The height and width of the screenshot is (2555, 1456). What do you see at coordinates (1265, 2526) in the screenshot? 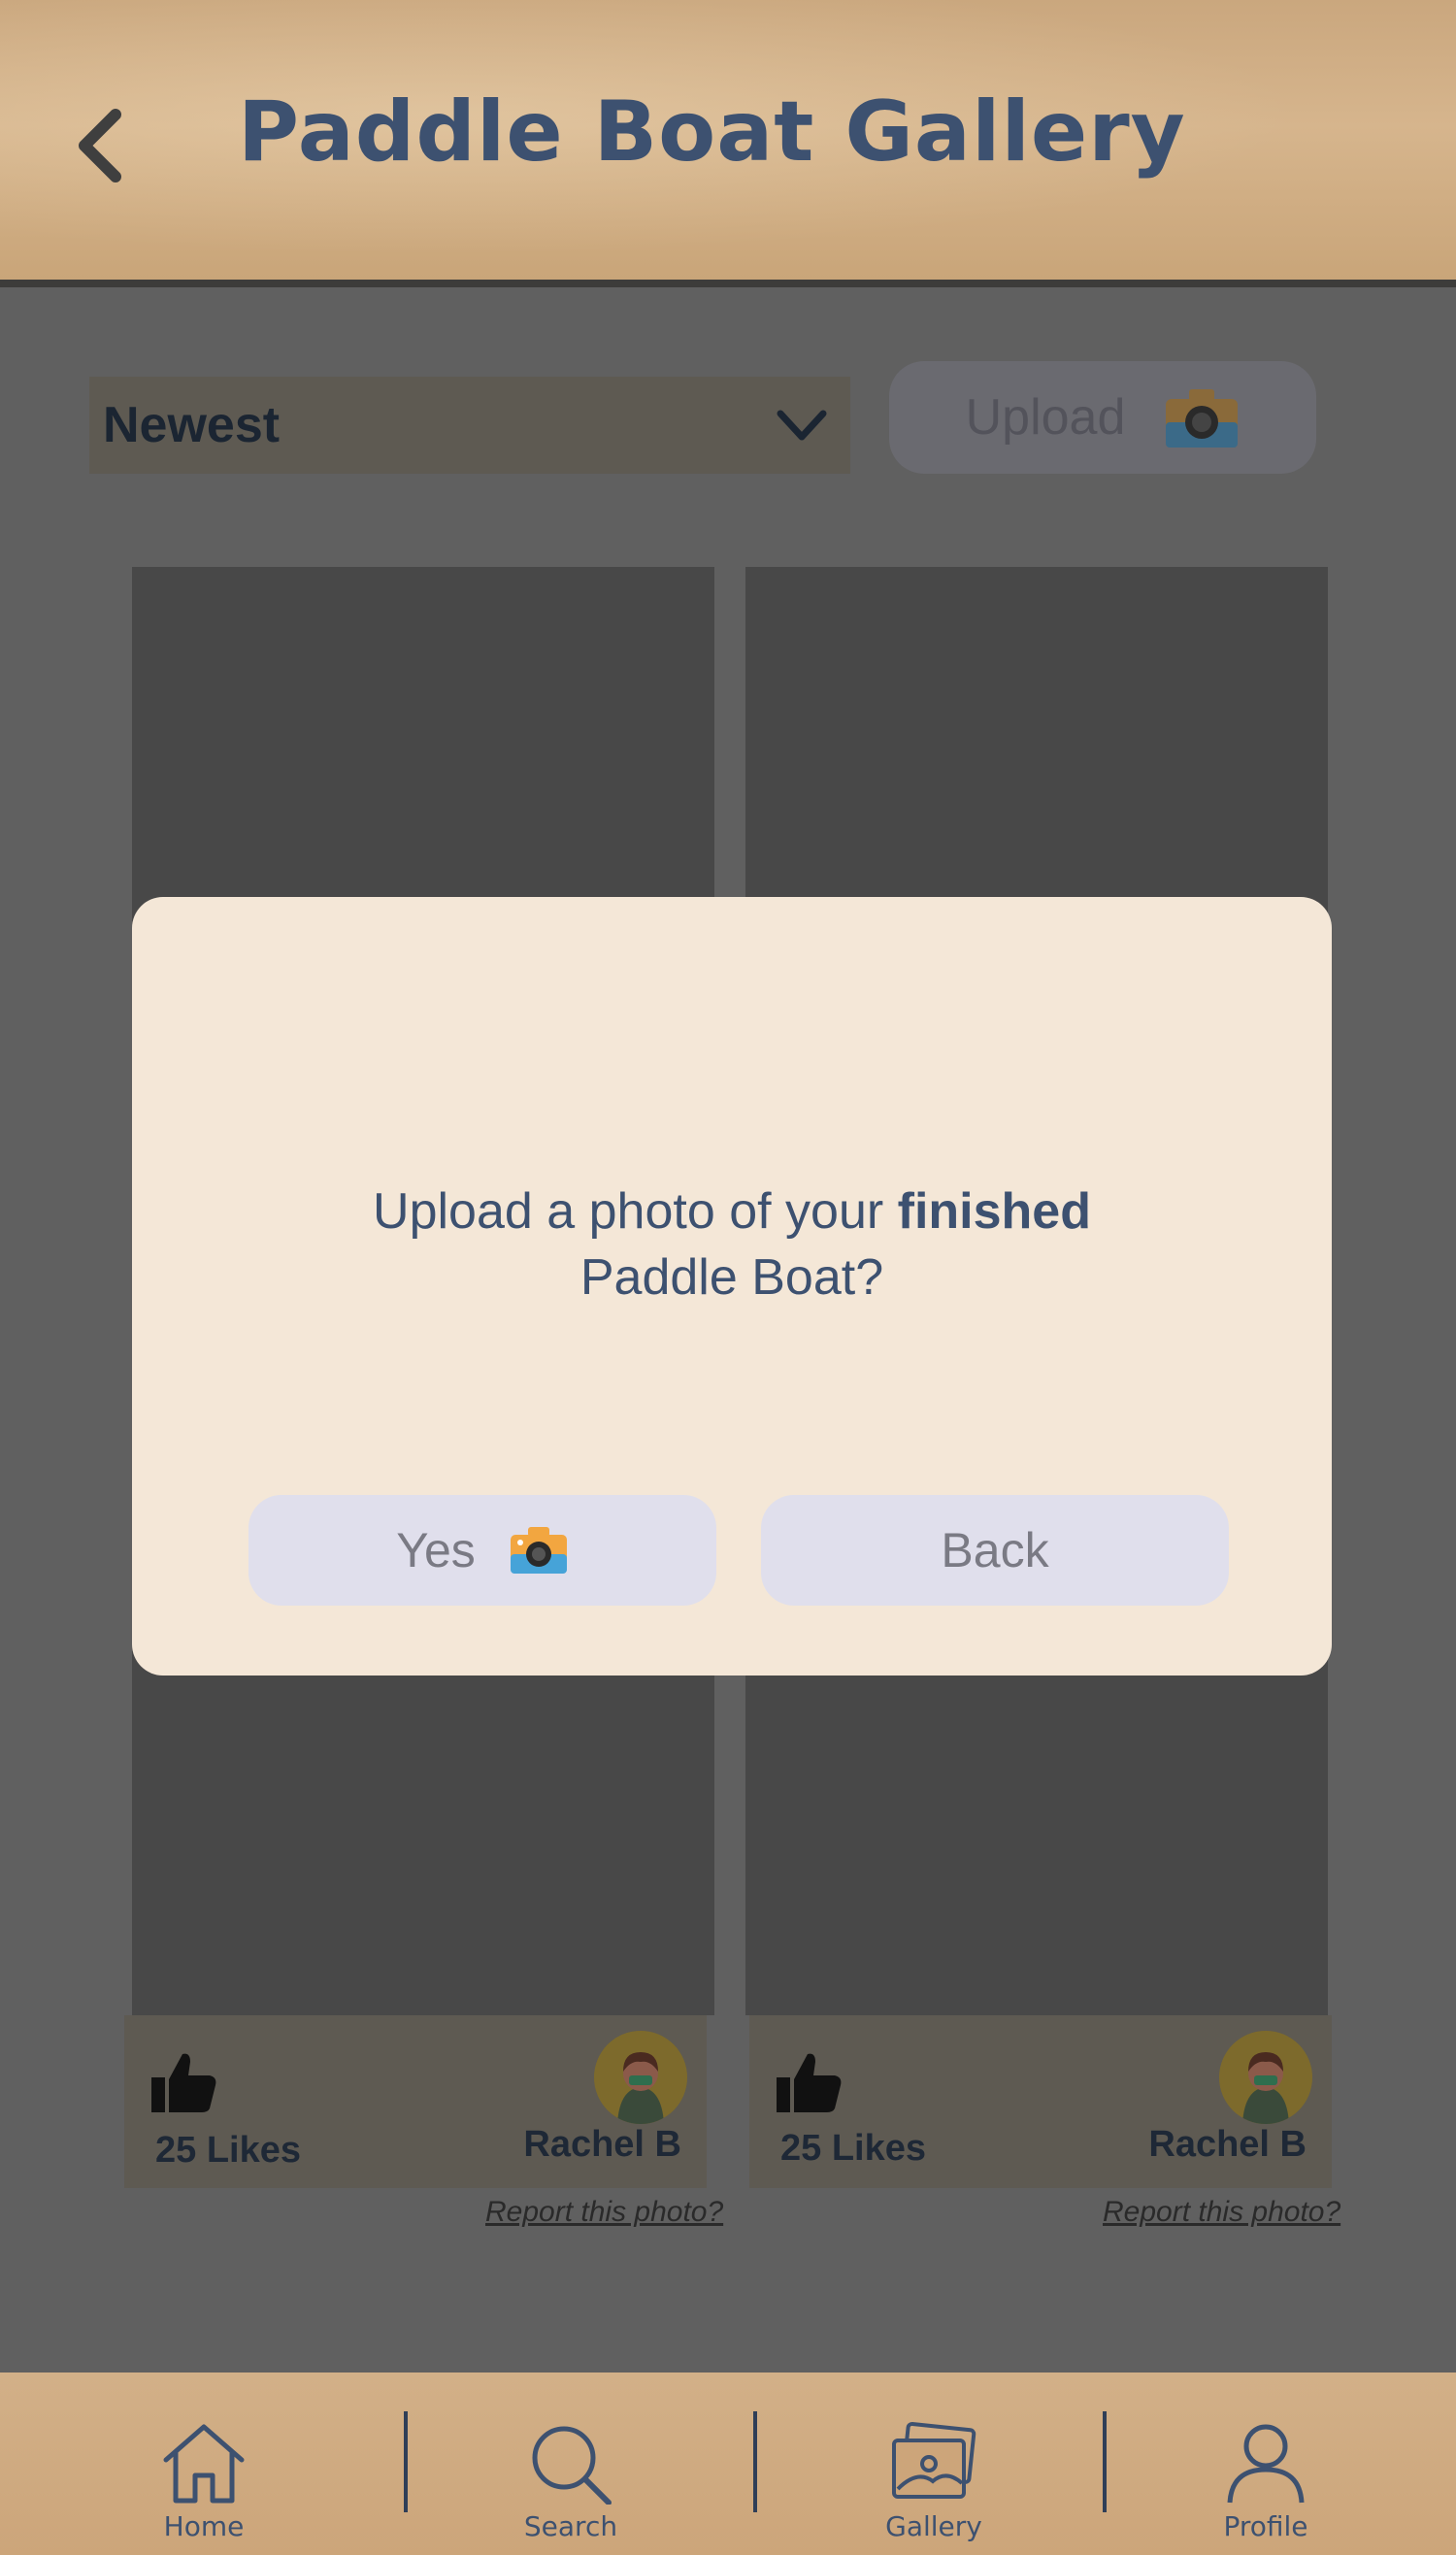
I see `nav-profile-label: Profile` at bounding box center [1265, 2526].